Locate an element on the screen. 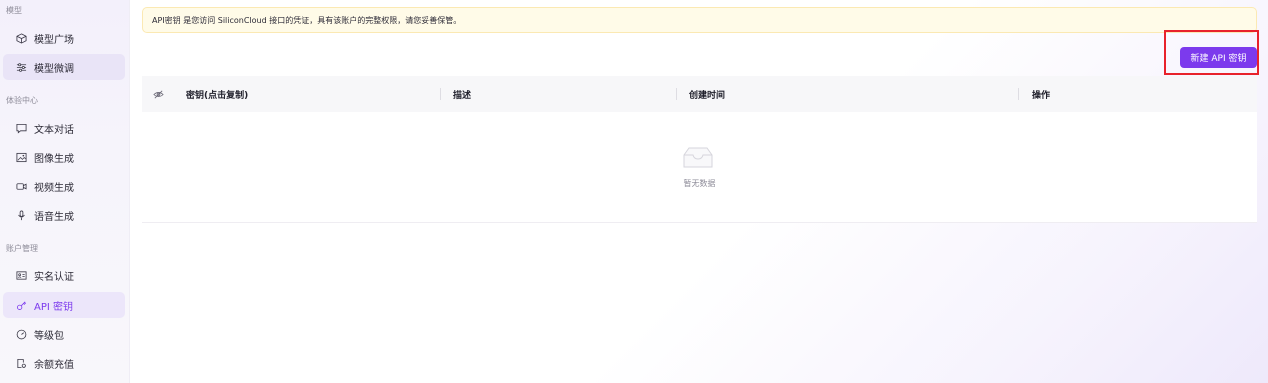 This screenshot has width=1268, height=383. empty-state-text: 暂无数据 is located at coordinates (699, 183).